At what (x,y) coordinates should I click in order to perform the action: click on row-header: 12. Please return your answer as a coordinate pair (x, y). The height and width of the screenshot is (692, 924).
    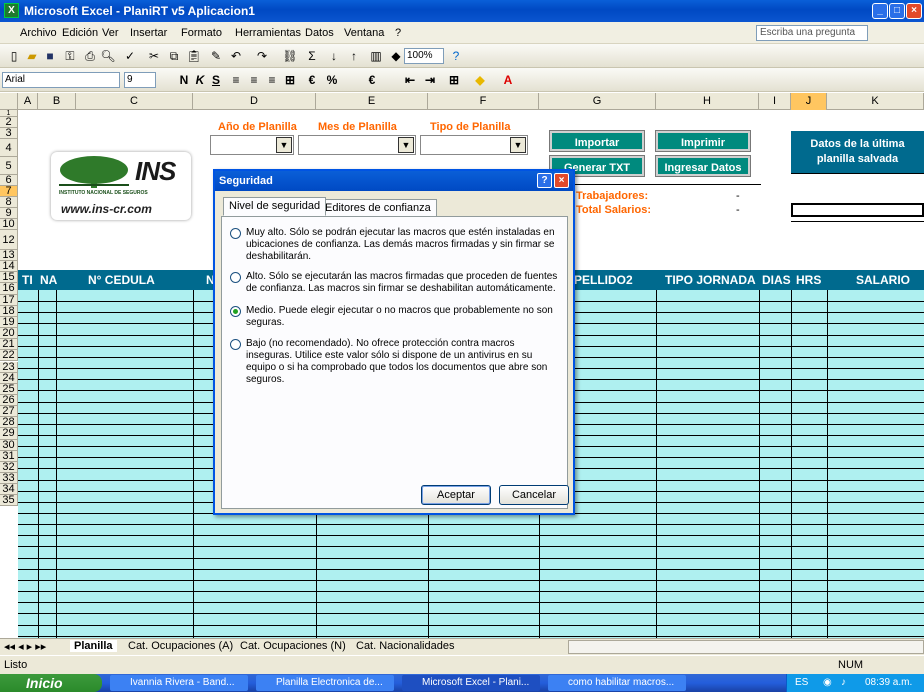
    Looking at the image, I should click on (9, 240).